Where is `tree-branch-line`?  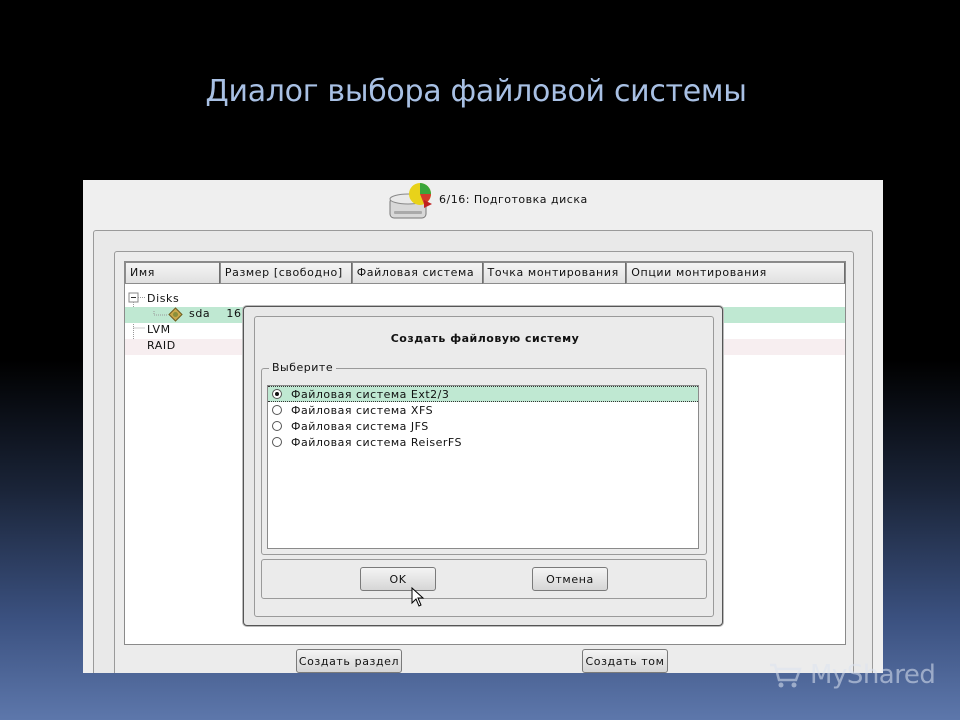
tree-branch-line is located at coordinates (160, 313).